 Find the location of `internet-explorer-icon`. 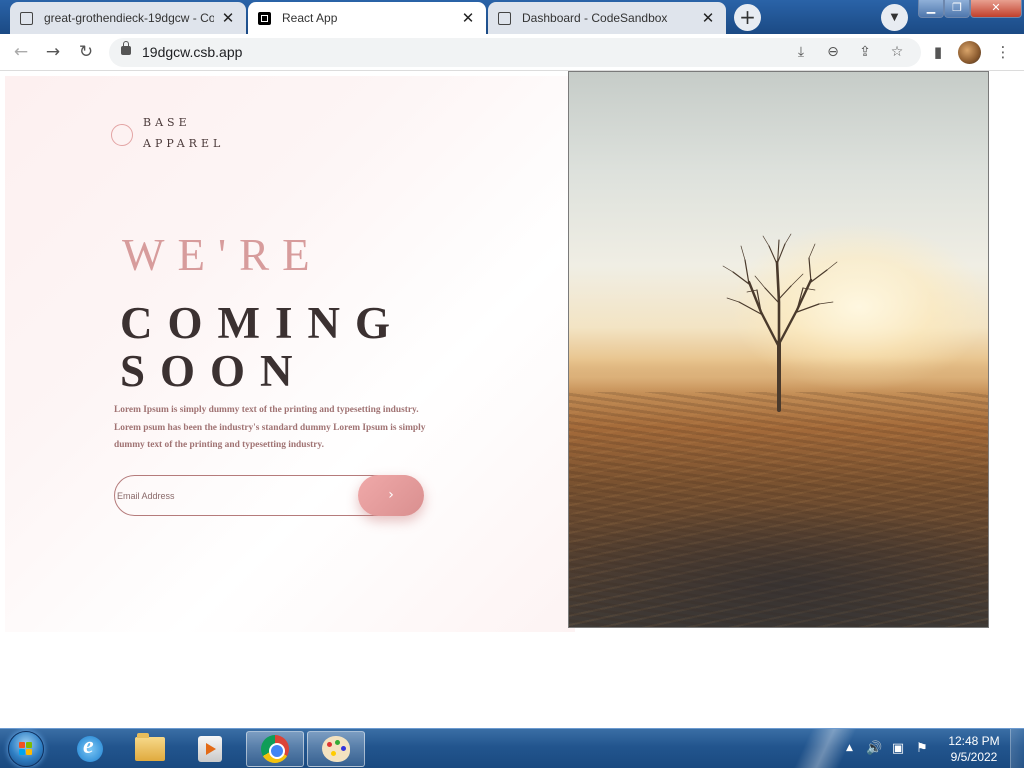

internet-explorer-icon is located at coordinates (90, 747).